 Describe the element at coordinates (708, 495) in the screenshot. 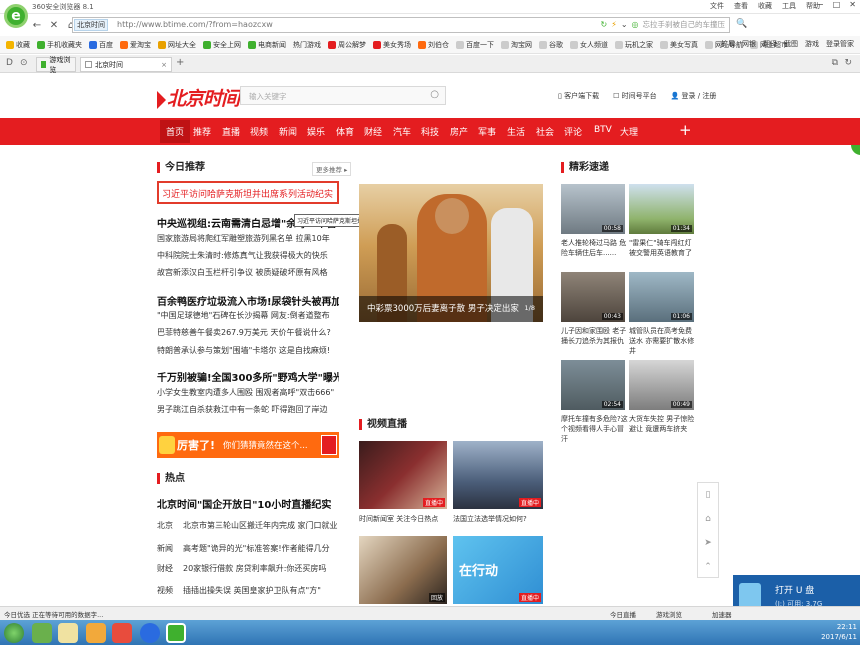

I see `mobile-icon: ▯` at that location.